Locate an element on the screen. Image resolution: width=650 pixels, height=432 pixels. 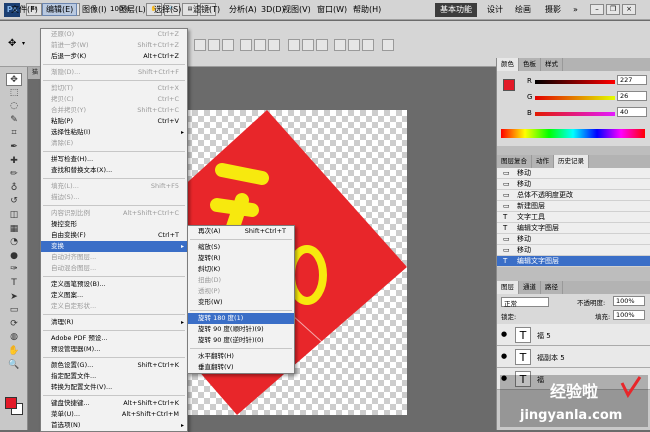
foreground-swatch is located at coordinates (509, 85).